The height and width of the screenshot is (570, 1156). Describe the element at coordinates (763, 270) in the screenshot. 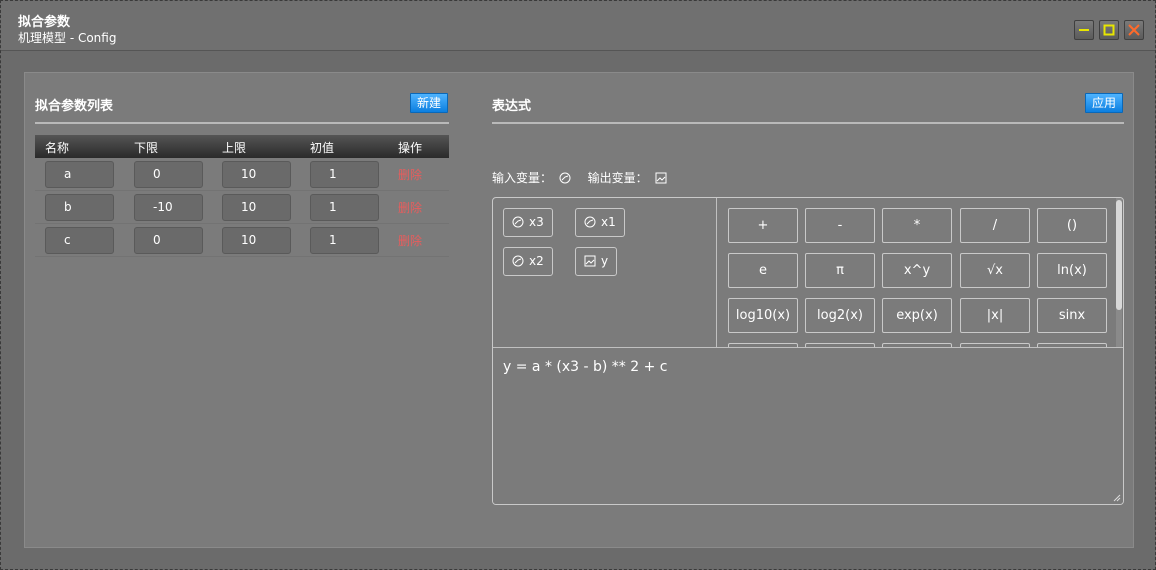

I see `op-e-button: e` at that location.